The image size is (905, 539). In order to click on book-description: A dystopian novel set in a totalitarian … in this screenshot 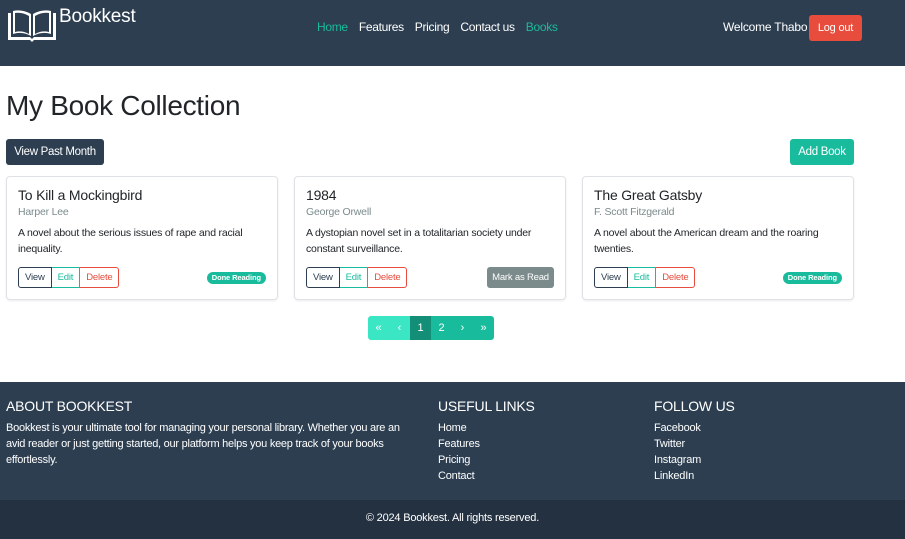, I will do `click(419, 241)`.